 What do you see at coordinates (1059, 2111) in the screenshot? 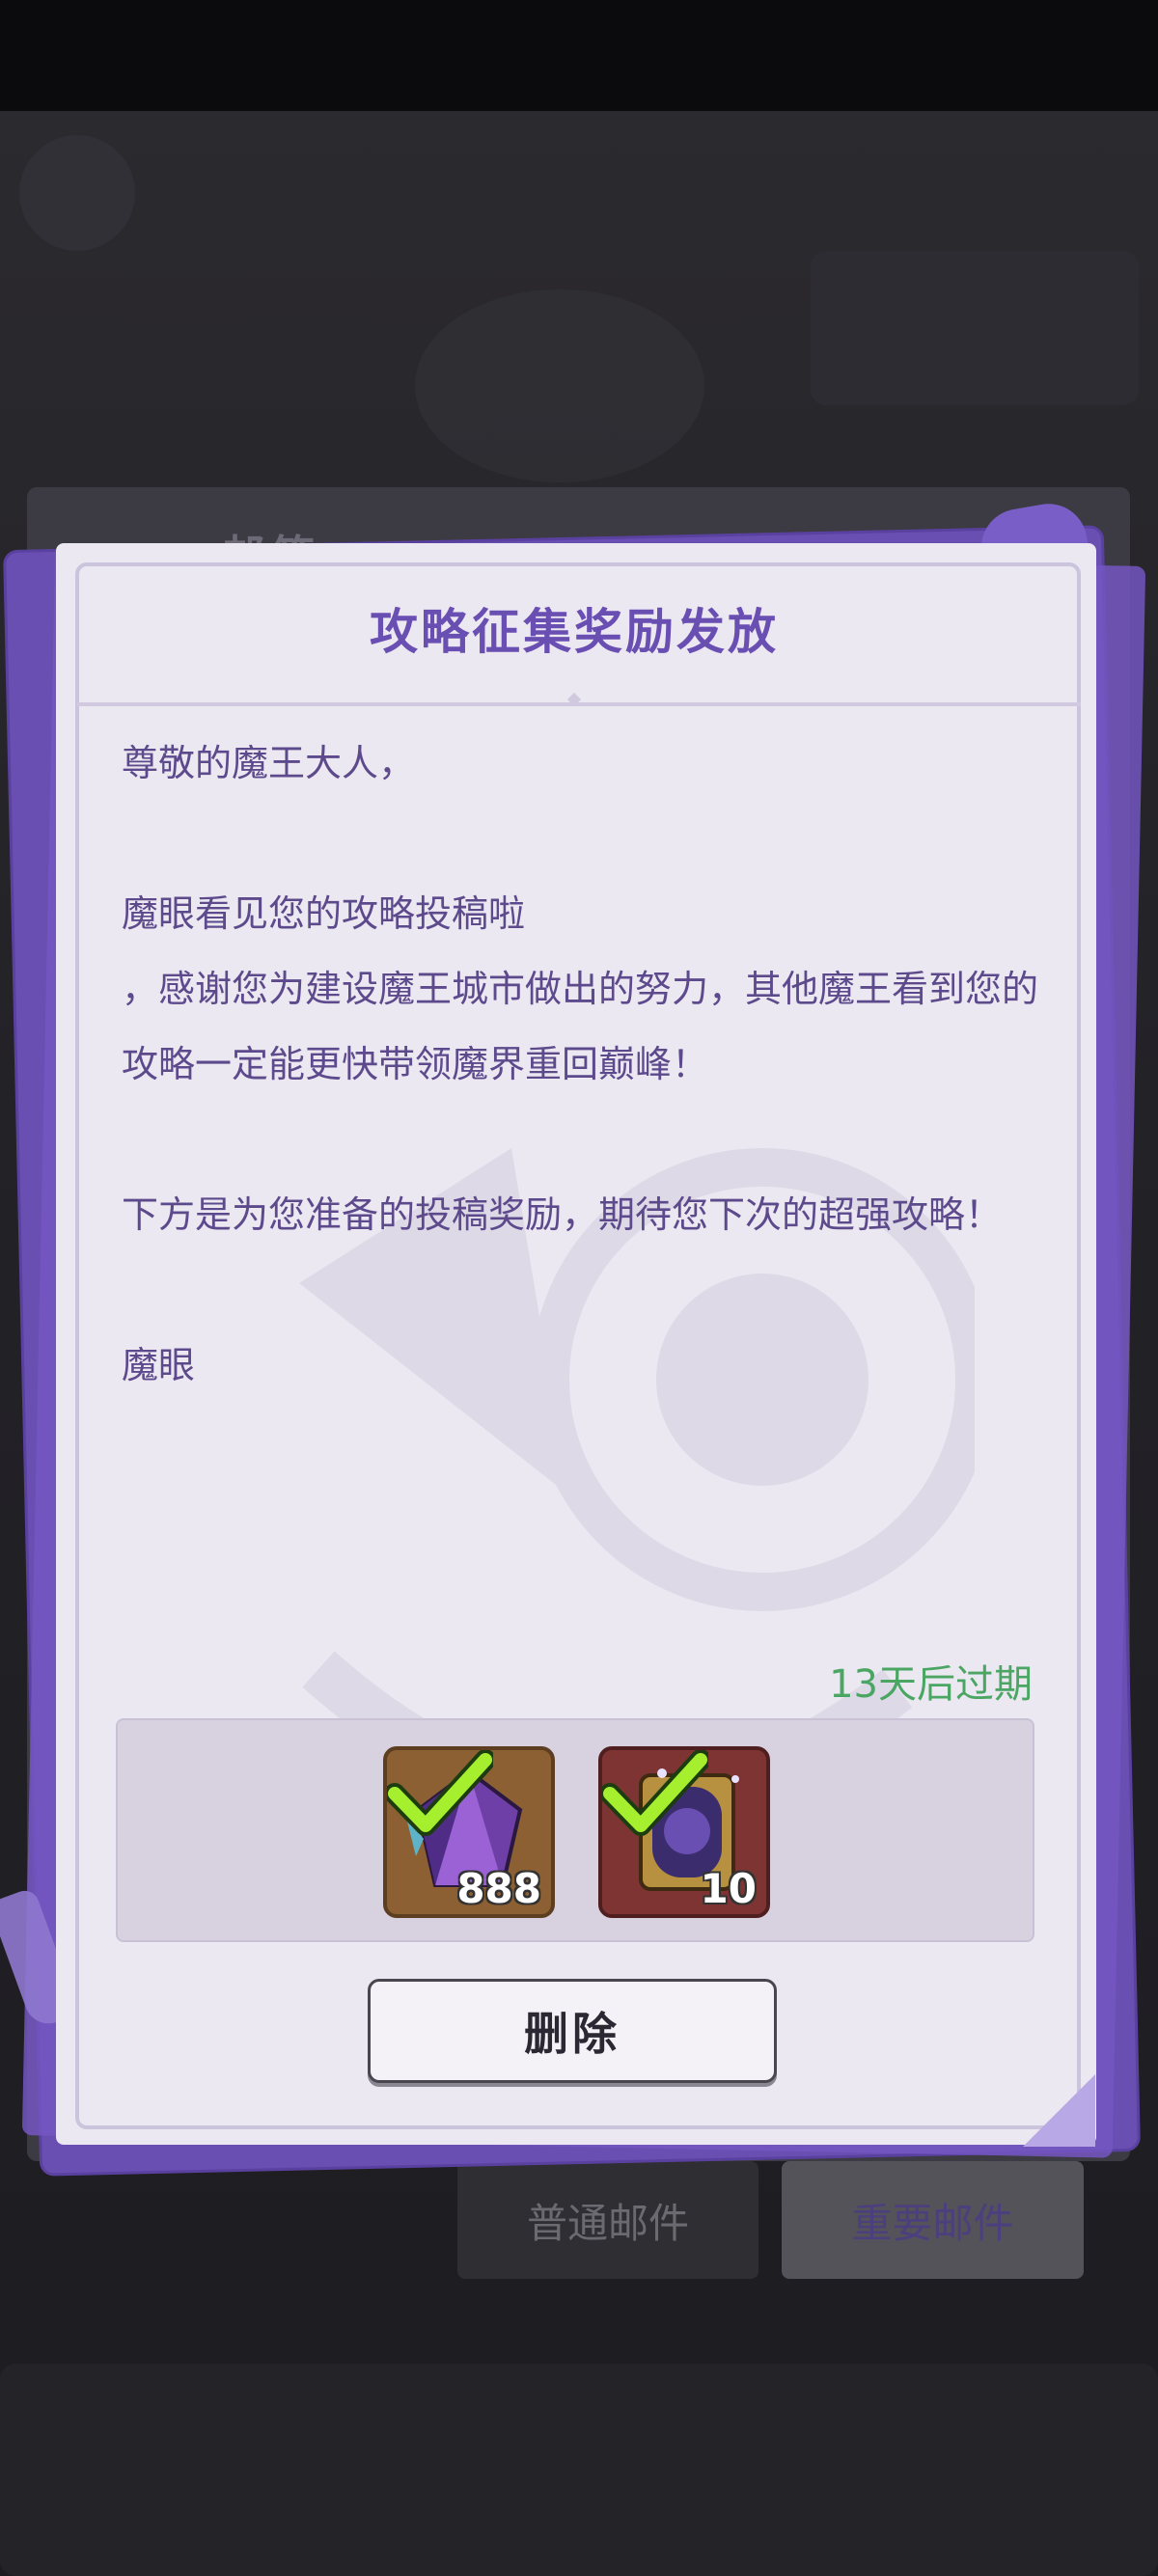
I see `paper-corner-fold` at bounding box center [1059, 2111].